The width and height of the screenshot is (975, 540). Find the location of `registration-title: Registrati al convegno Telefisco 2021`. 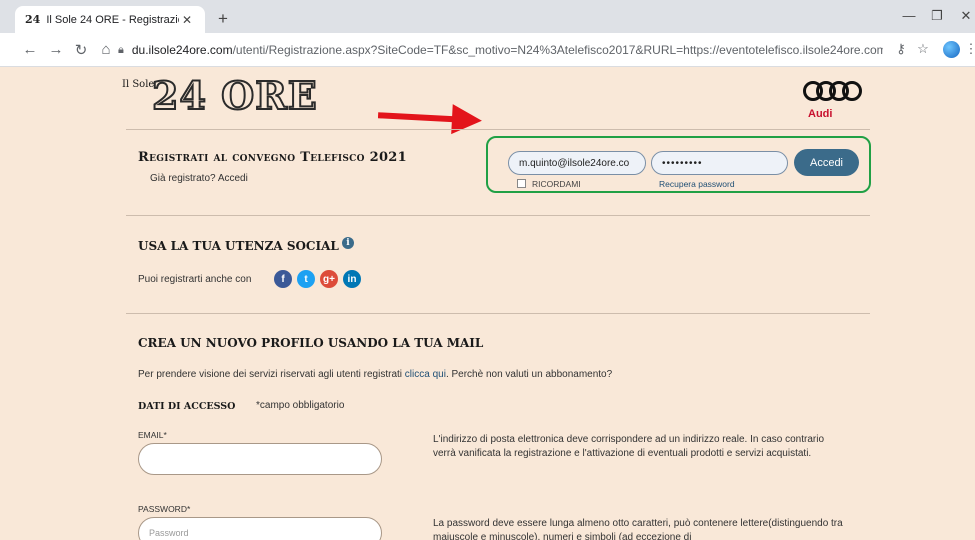

registration-title: Registrati al convegno Telefisco 2021 is located at coordinates (272, 157).